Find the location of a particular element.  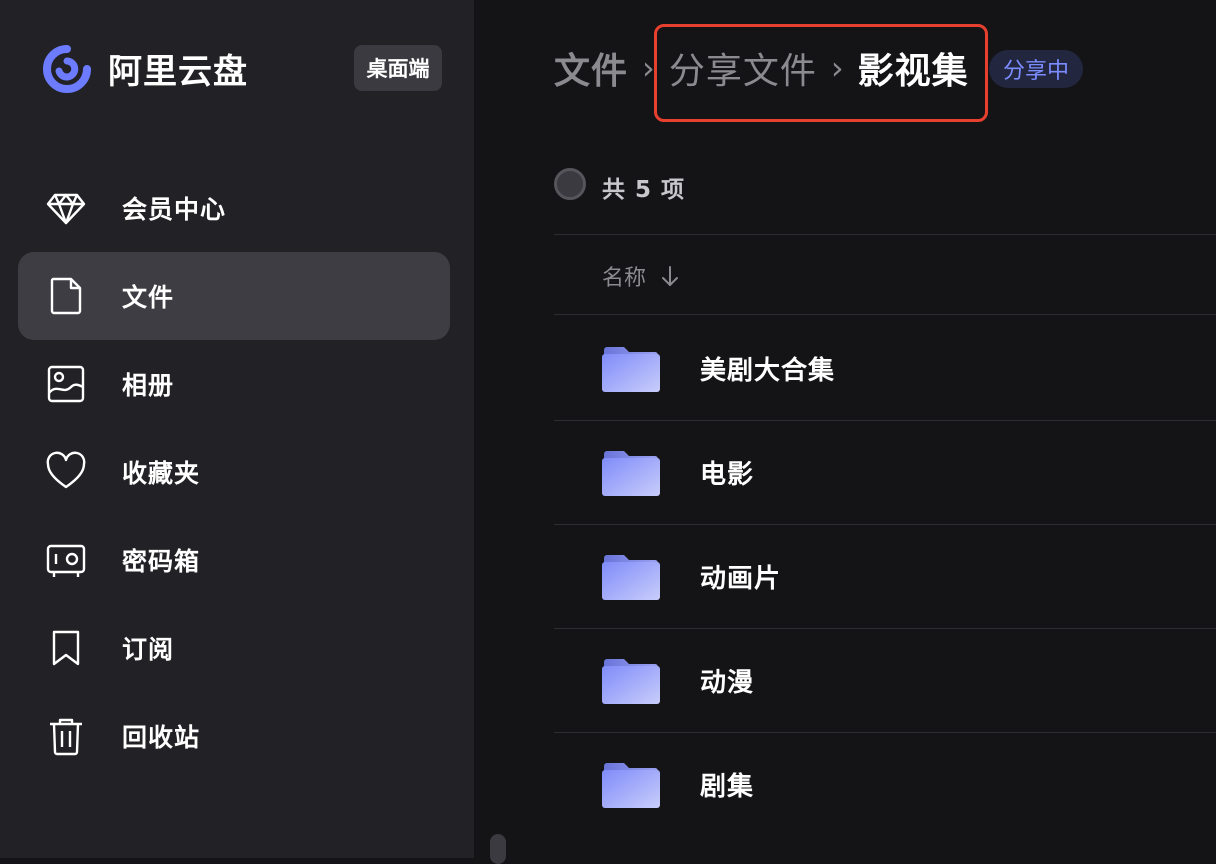

photo-album-icon is located at coordinates (66, 384).